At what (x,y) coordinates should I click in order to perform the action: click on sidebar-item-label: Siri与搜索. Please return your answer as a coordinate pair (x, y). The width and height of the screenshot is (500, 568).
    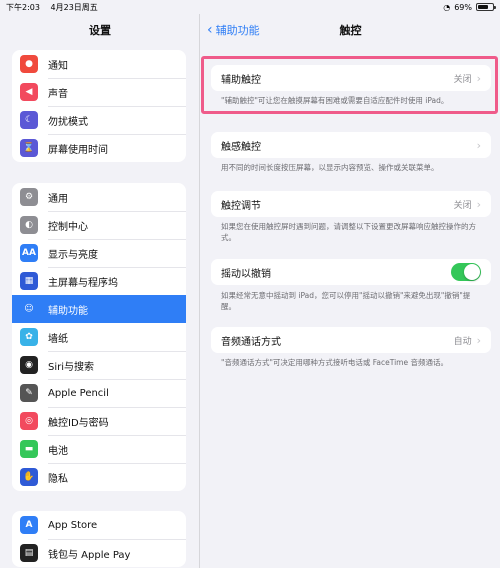
    Looking at the image, I should click on (71, 367).